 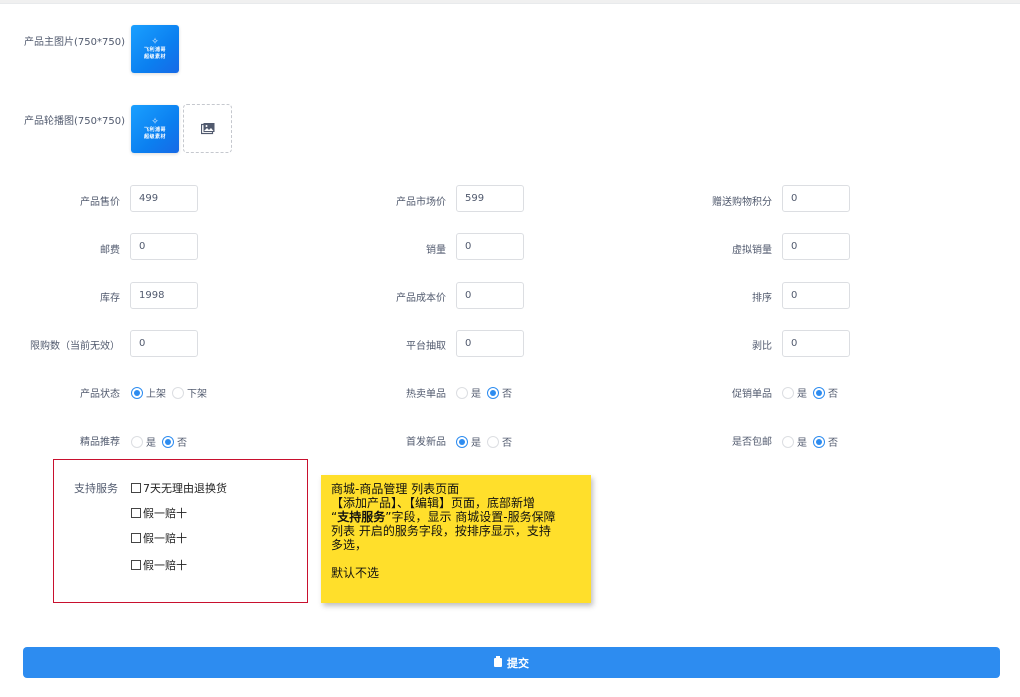 I want to click on hot-no-radio: 否, so click(x=499, y=392).